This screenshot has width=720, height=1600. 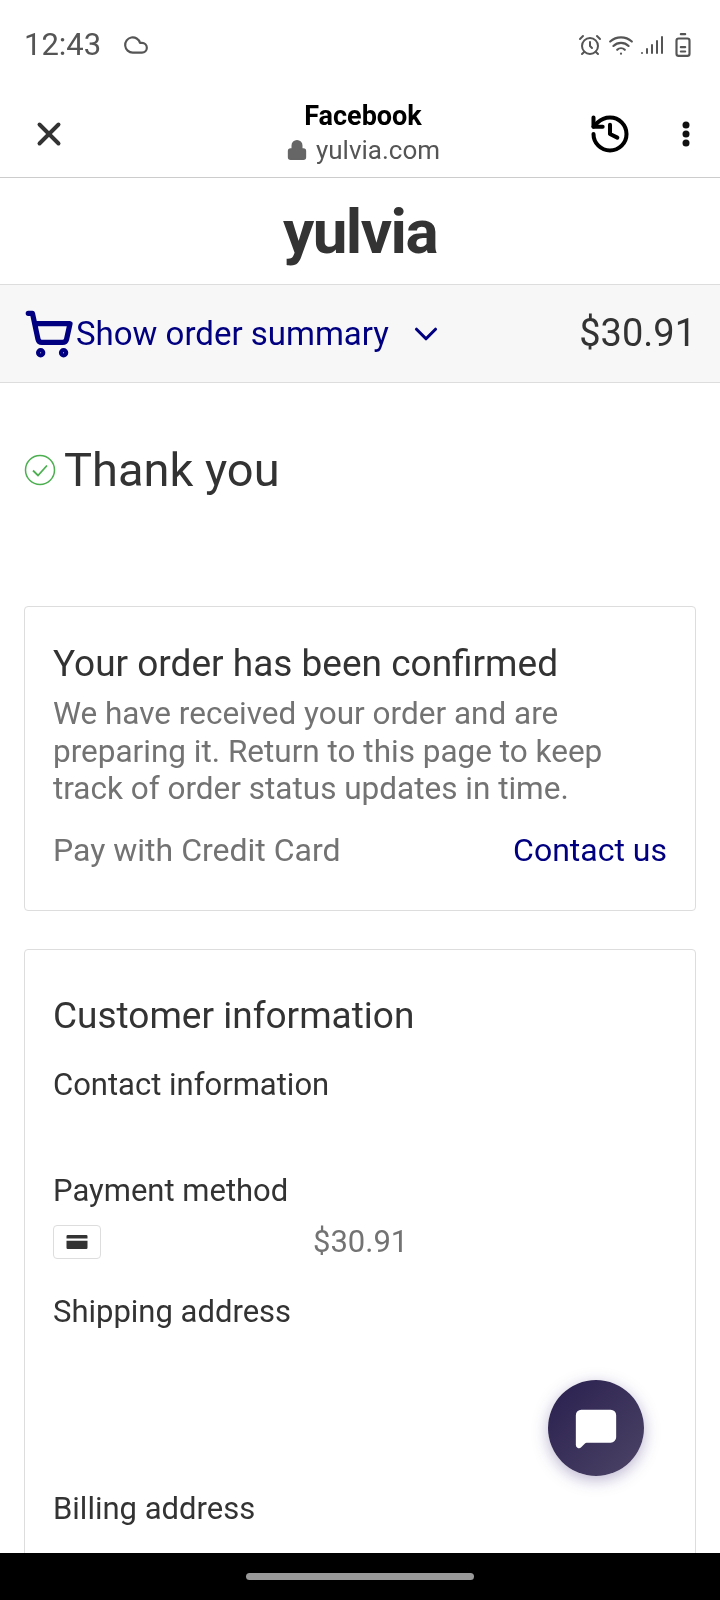 What do you see at coordinates (49, 333) in the screenshot?
I see `cart-icon` at bounding box center [49, 333].